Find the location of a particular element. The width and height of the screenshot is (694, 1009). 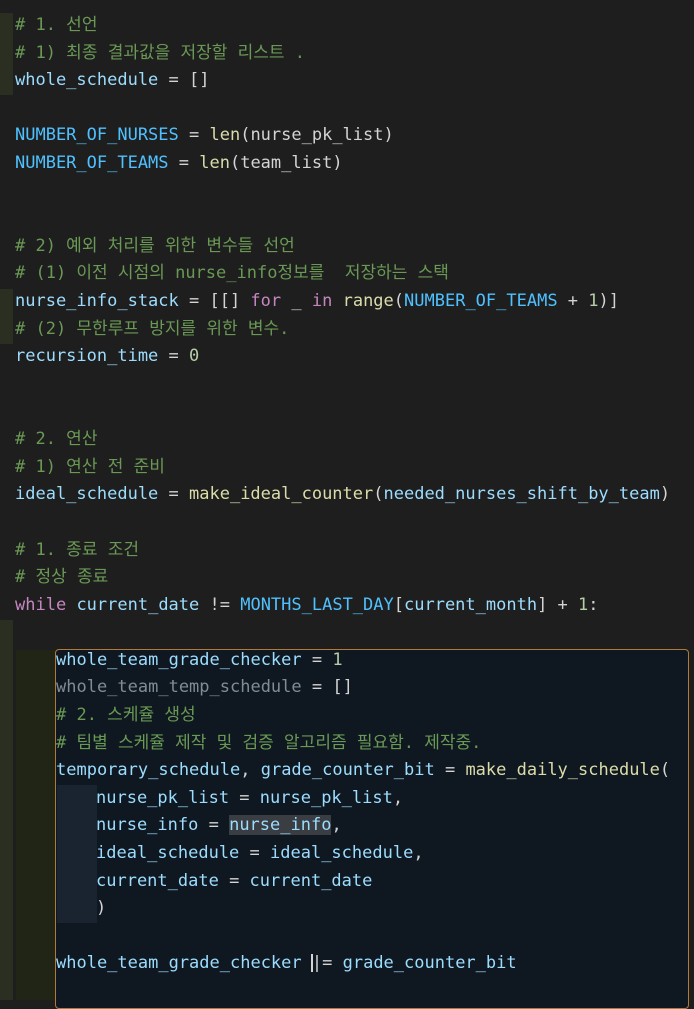

highlighted-variable: nurse_info is located at coordinates (280, 825).